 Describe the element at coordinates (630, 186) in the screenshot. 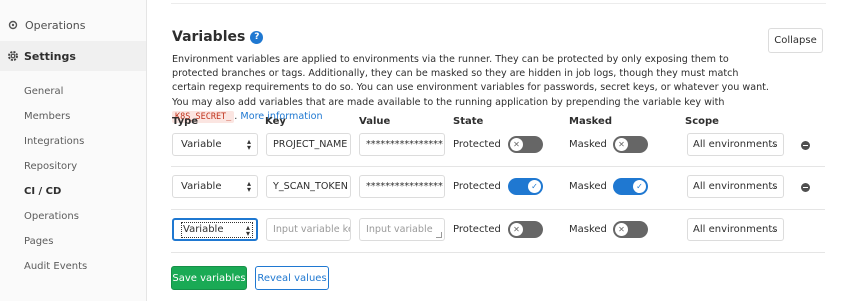

I see `masked-toggle: ✓` at that location.